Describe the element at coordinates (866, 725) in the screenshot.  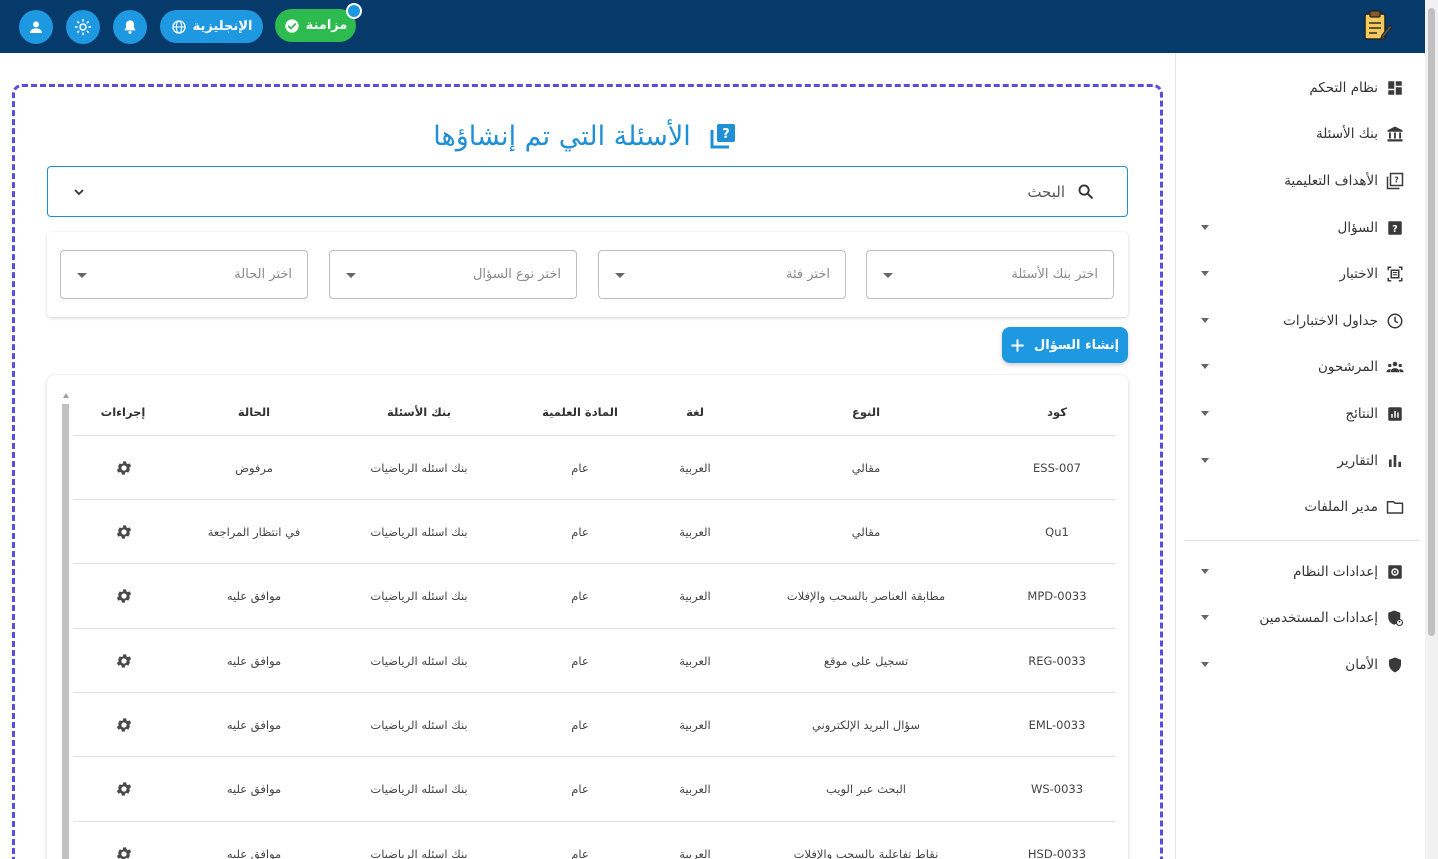
I see `cell-type: سؤال البريد الإلكتروني` at that location.